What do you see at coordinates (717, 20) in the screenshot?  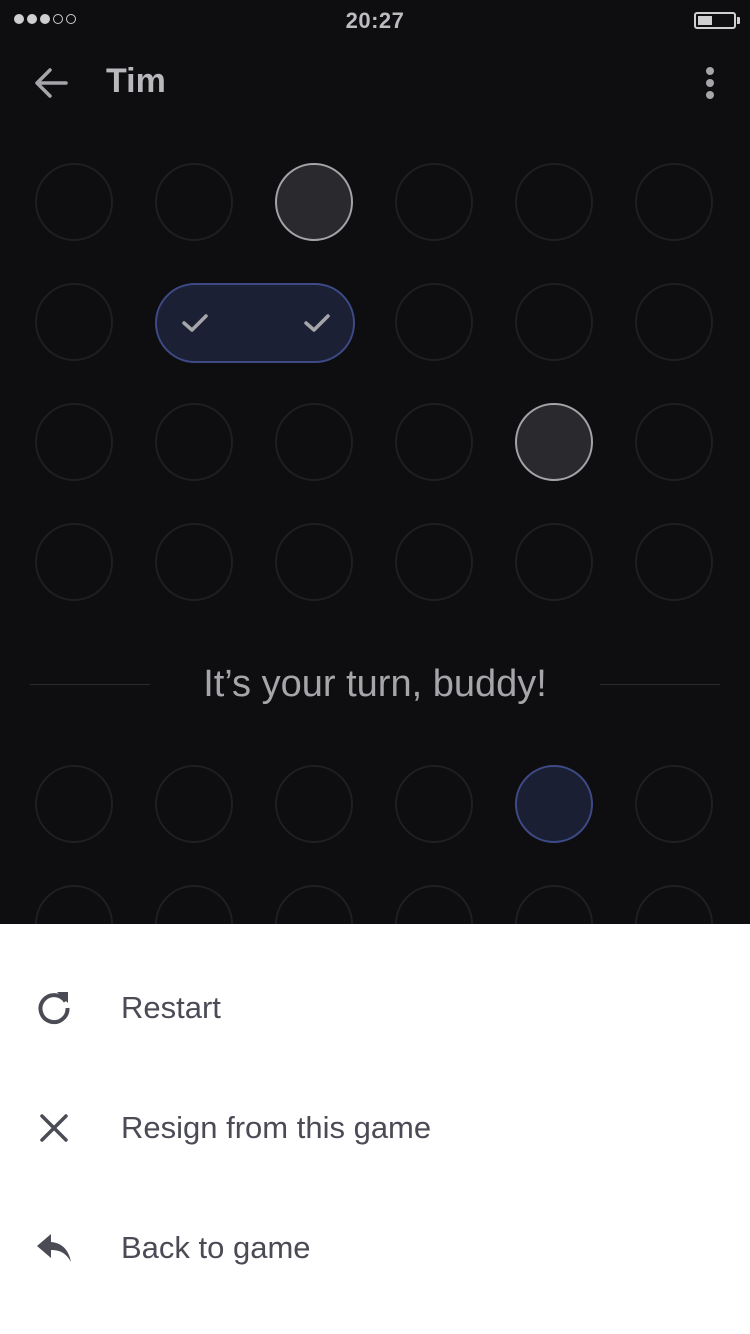 I see `battery-icon` at bounding box center [717, 20].